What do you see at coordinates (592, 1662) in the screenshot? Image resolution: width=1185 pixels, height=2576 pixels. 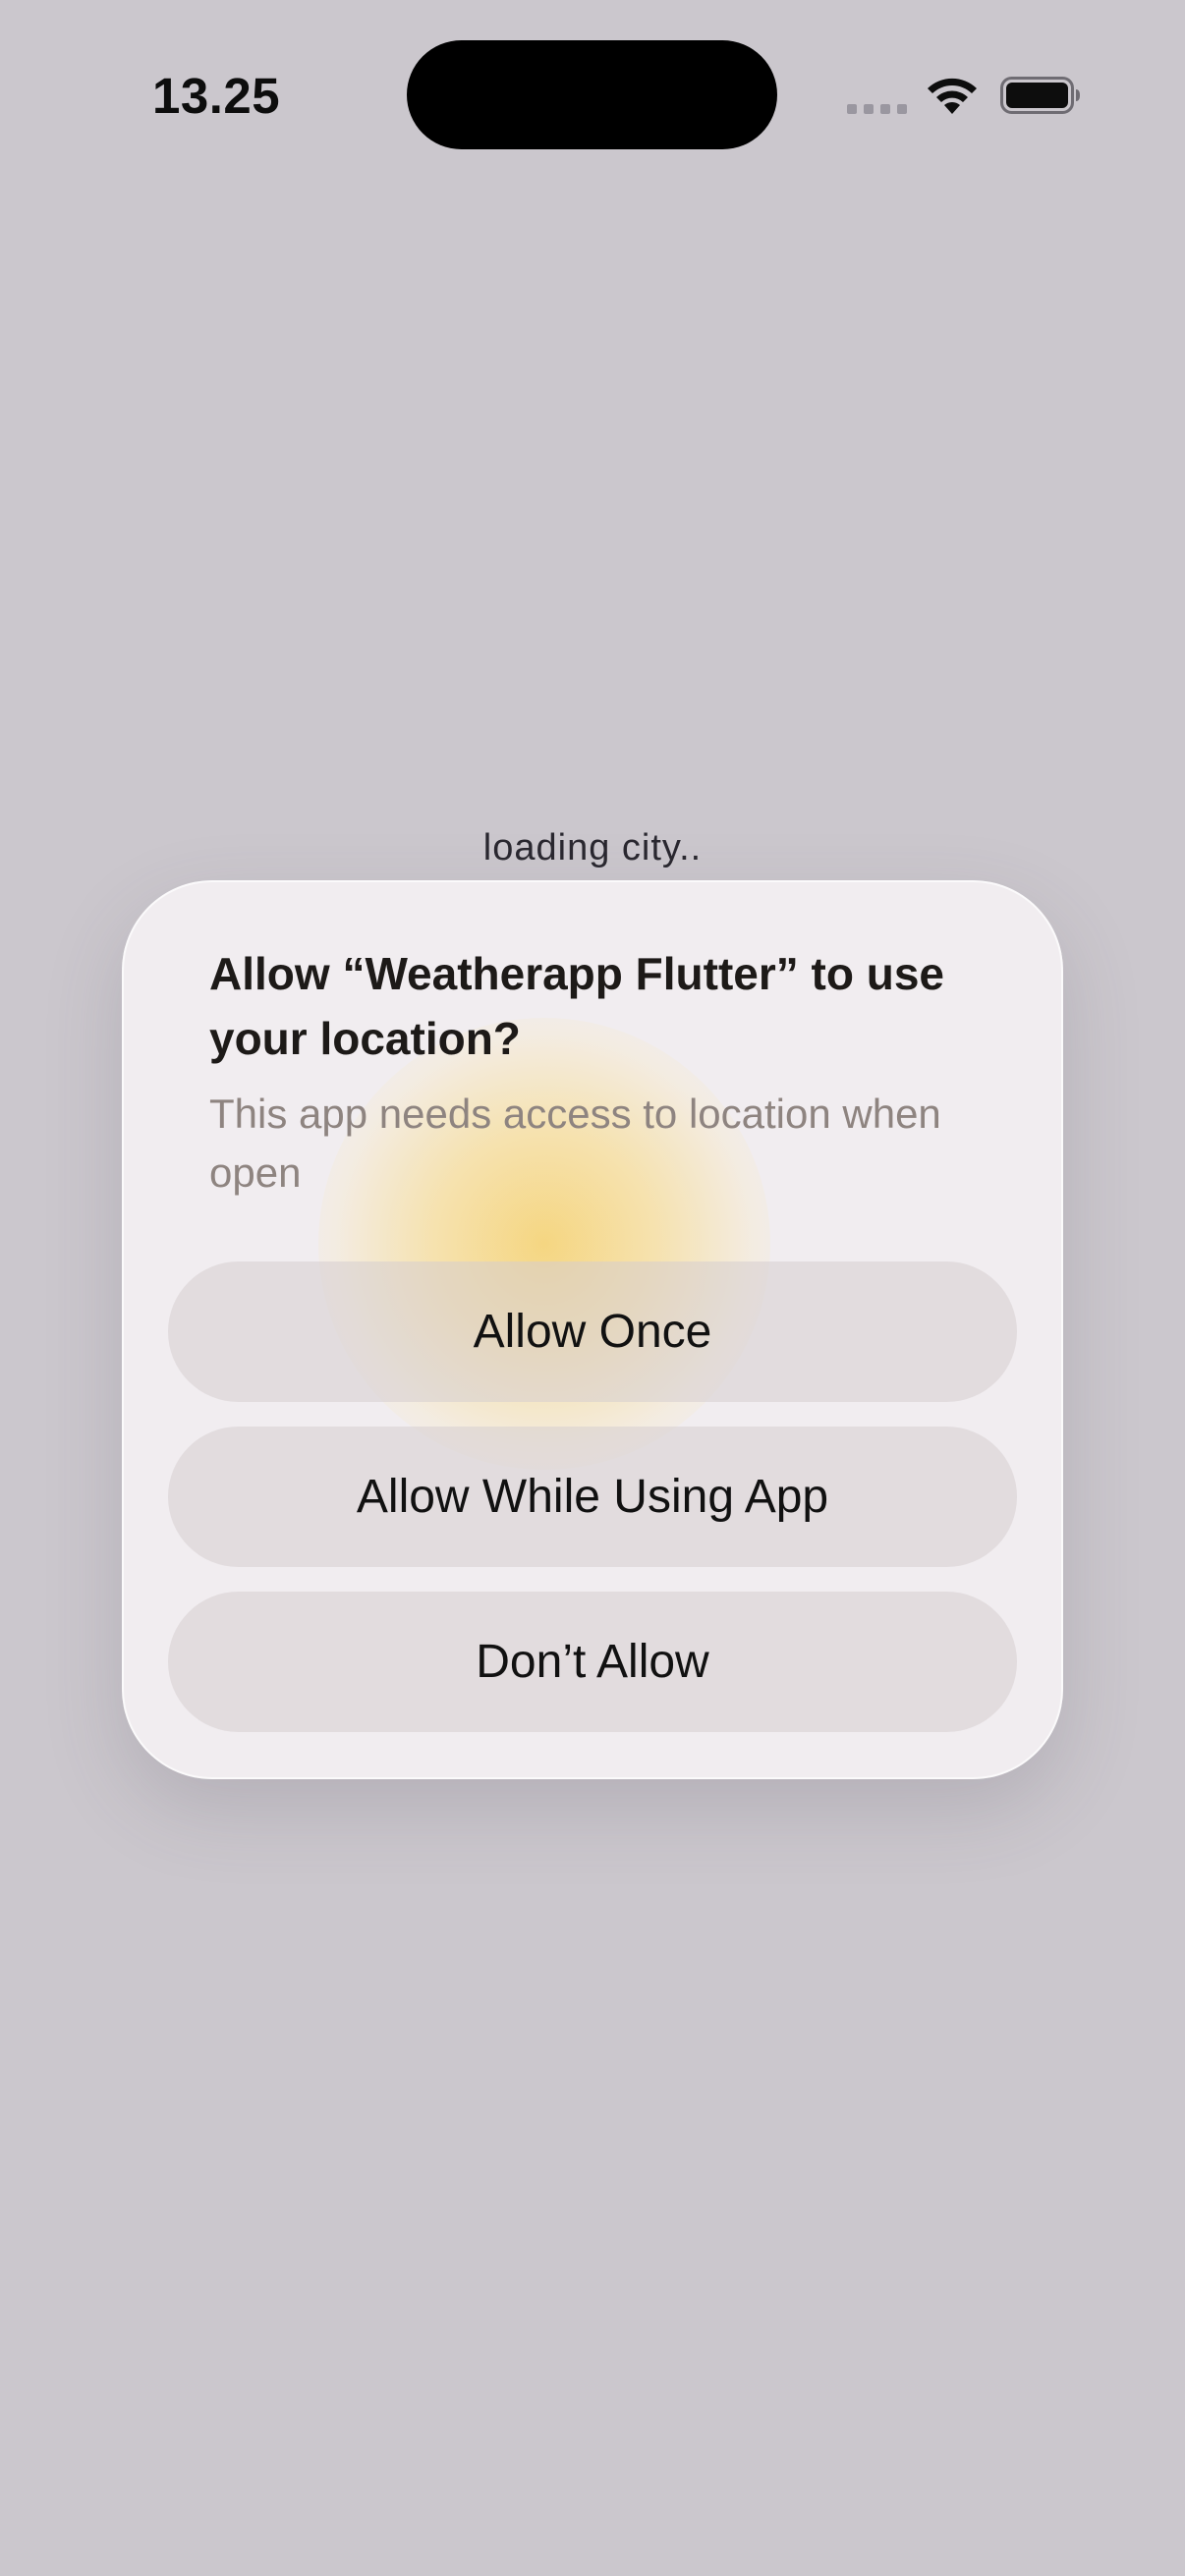 I see `dont-allow-button: Don’t Allow` at bounding box center [592, 1662].